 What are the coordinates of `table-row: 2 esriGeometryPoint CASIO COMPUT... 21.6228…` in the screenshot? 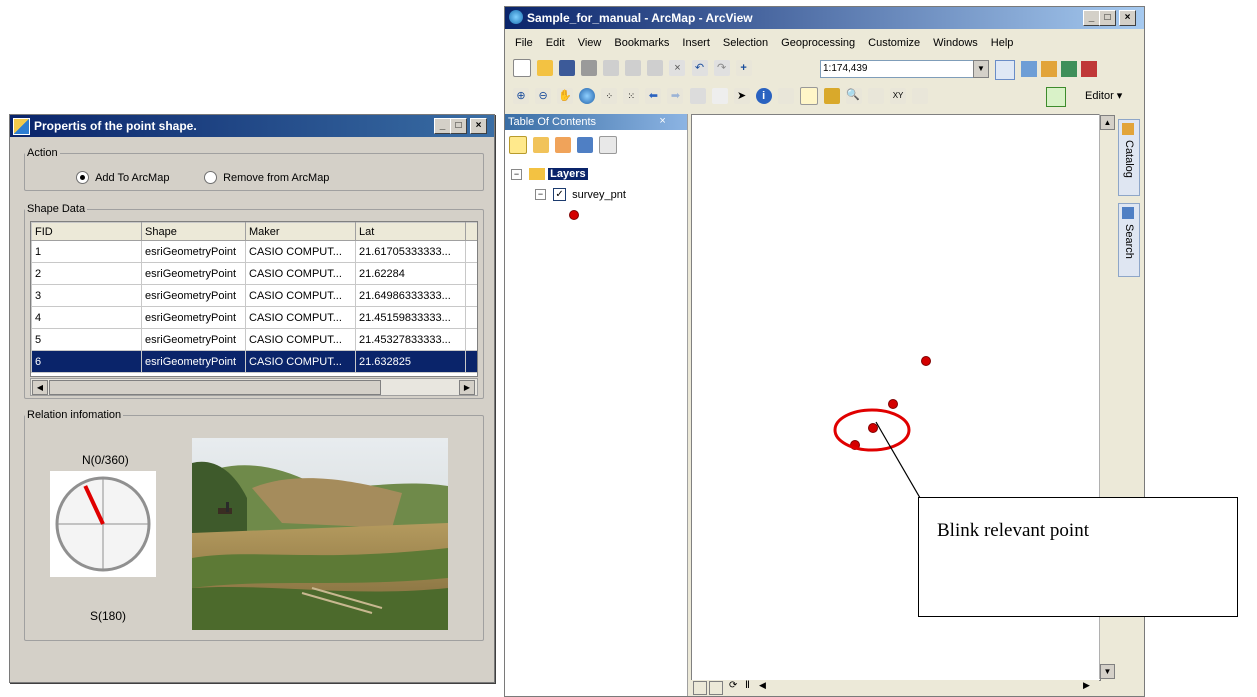 It's located at (254, 273).